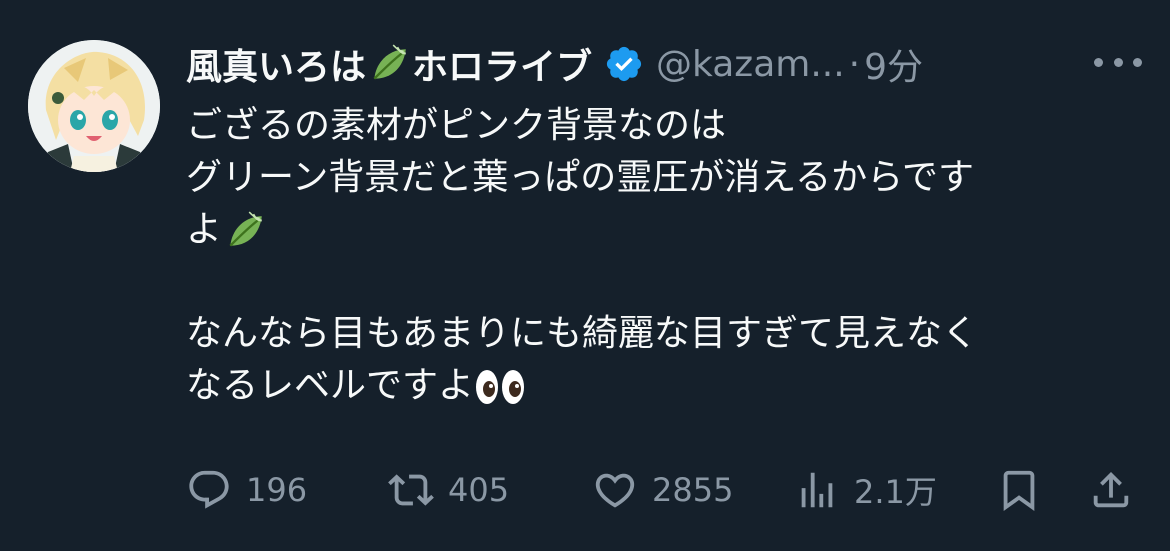  What do you see at coordinates (817, 490) in the screenshot?
I see `views-icon` at bounding box center [817, 490].